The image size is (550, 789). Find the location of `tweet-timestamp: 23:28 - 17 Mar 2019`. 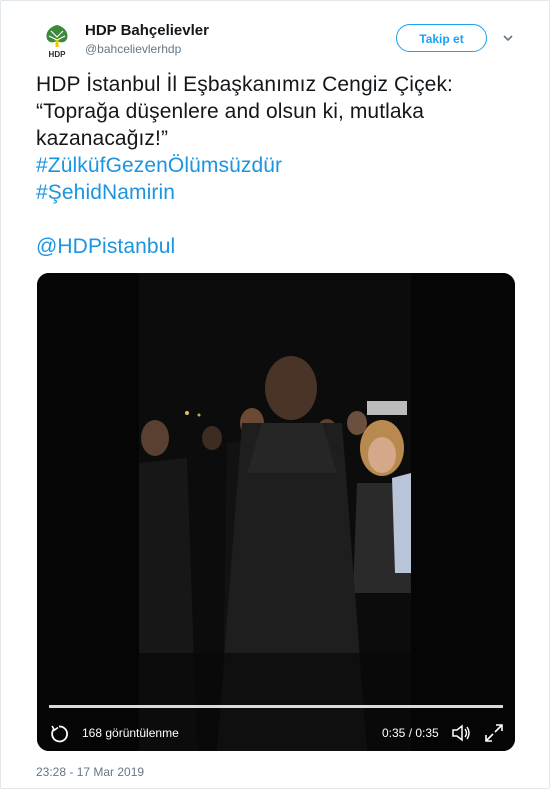

tweet-timestamp: 23:28 - 17 Mar 2019 is located at coordinates (90, 772).